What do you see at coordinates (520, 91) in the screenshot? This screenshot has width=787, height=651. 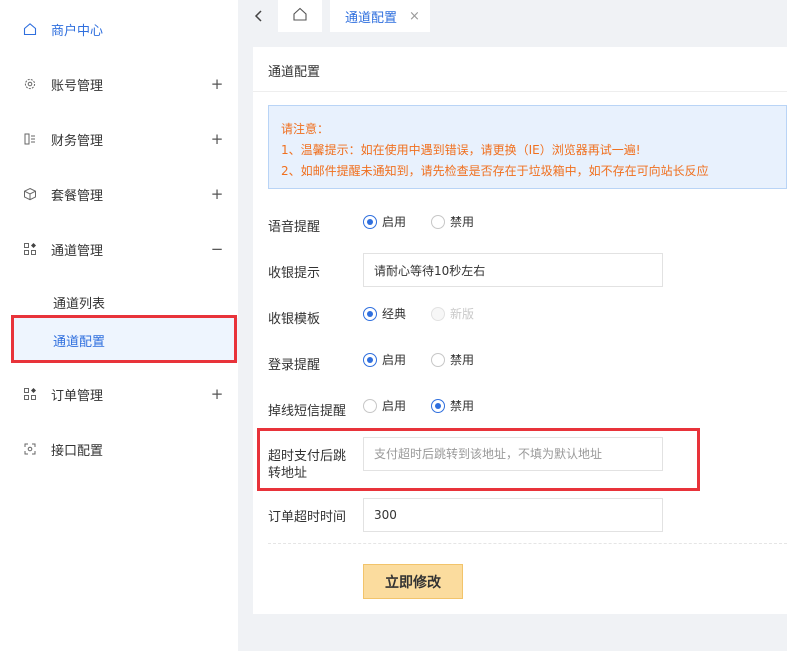 I see `divider` at bounding box center [520, 91].